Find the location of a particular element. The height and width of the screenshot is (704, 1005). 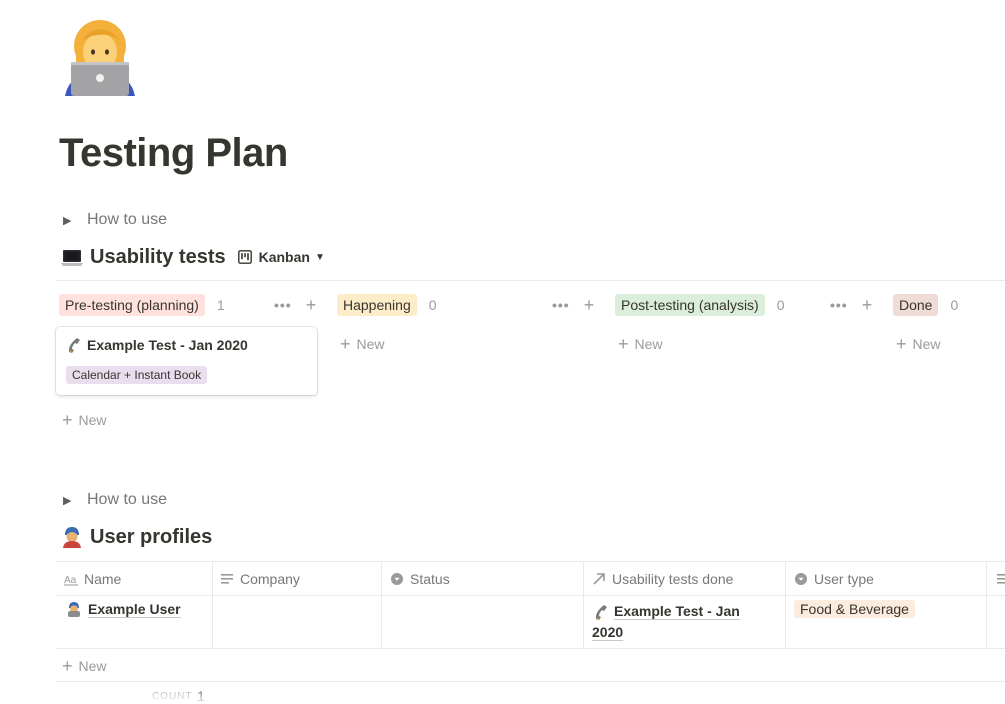

usability-tests-cell: Example Test - Jan 2020 is located at coordinates (687, 622).